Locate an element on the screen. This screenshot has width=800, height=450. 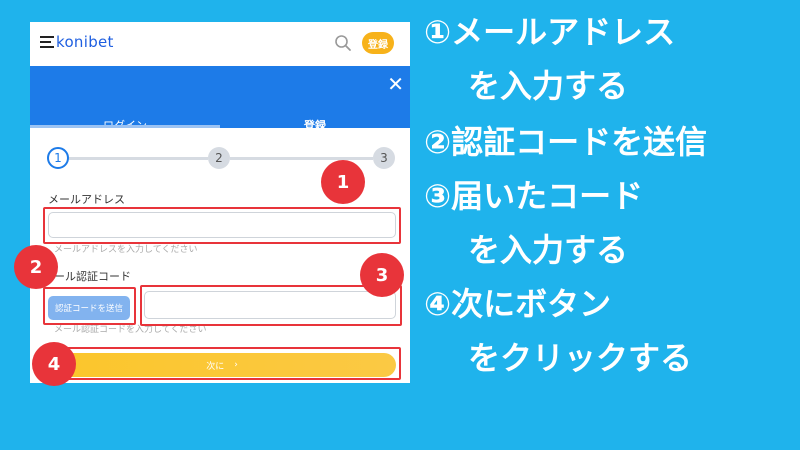
instruction-4-cont: をクリックする is located at coordinates (580, 358).